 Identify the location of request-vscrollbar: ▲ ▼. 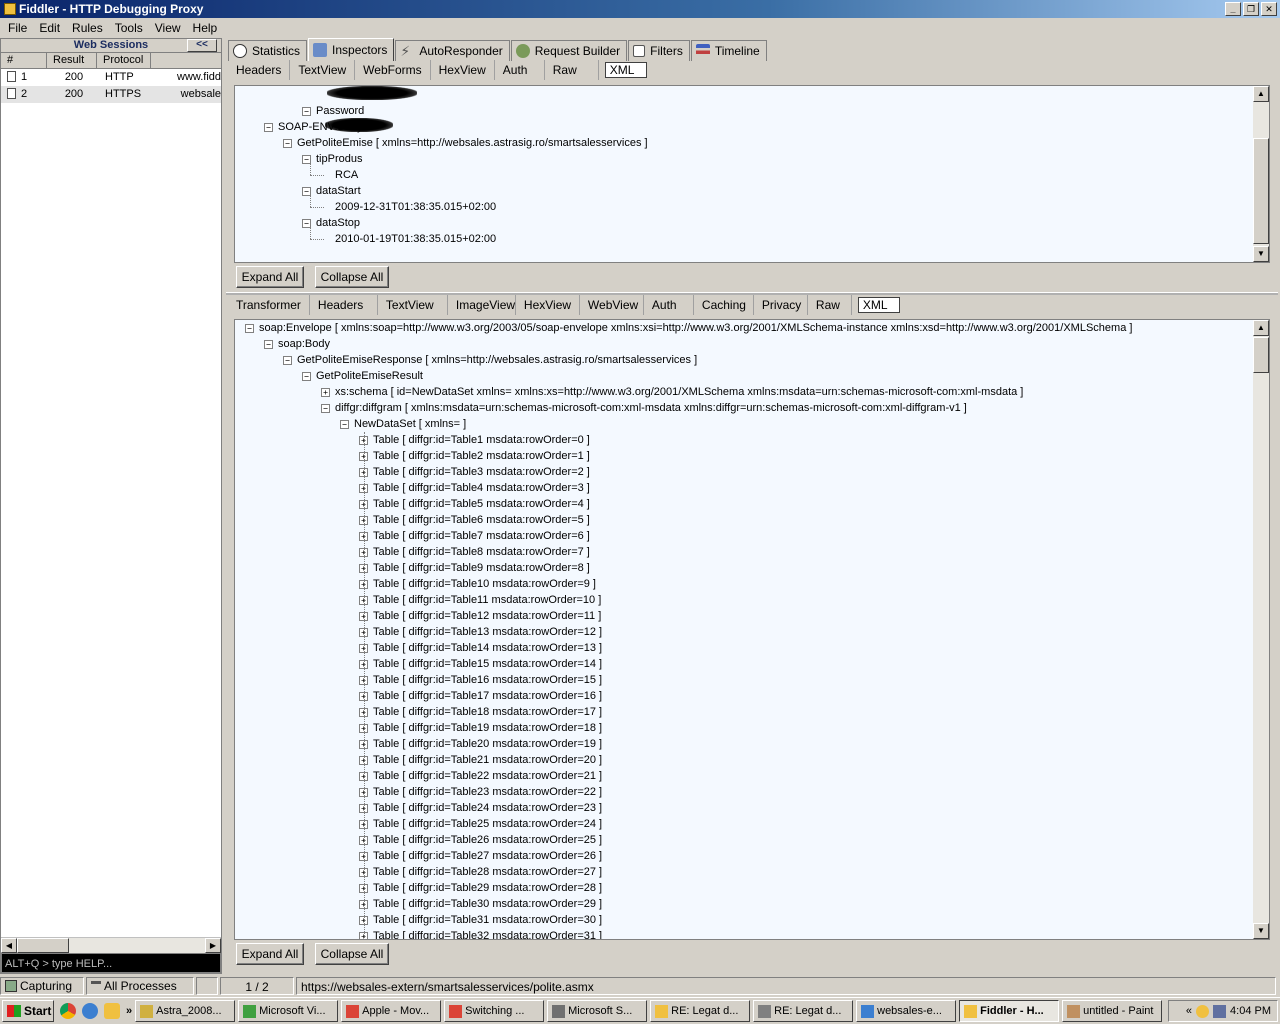
(1261, 174).